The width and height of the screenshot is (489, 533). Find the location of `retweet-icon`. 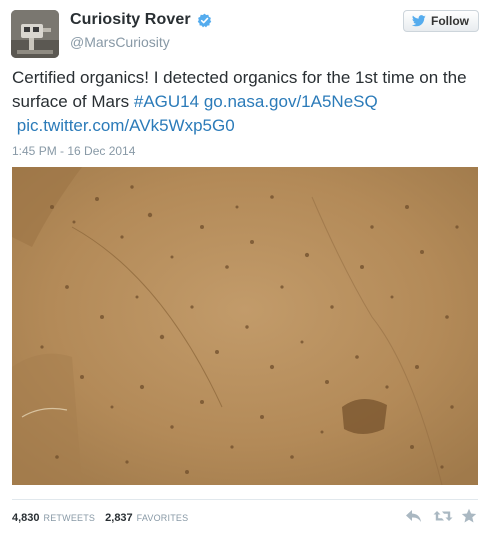

retweet-icon is located at coordinates (443, 516).